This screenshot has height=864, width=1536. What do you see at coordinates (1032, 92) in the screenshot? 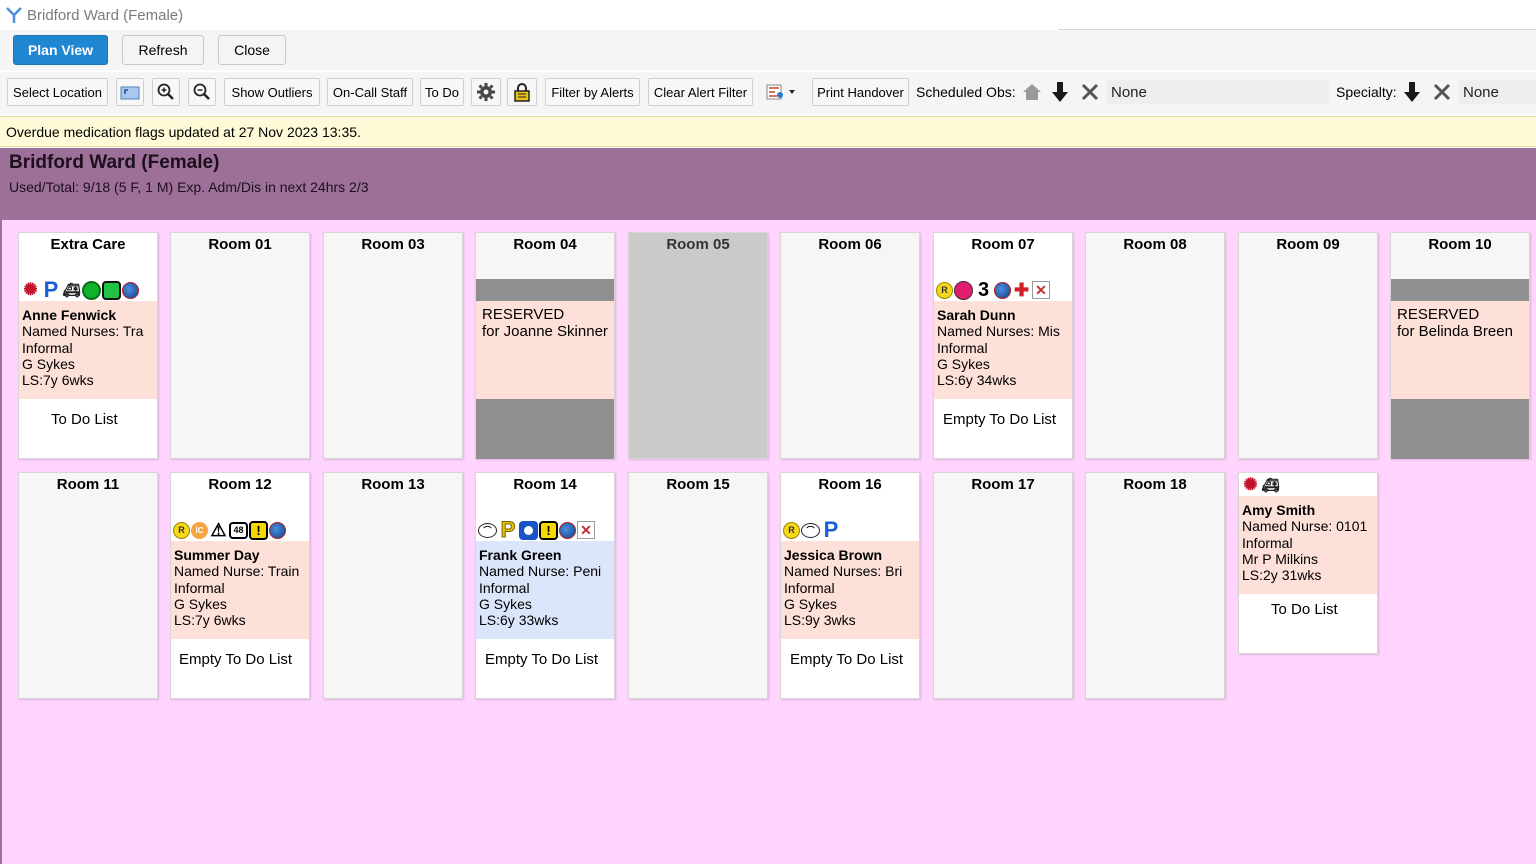
I see `home-icon` at bounding box center [1032, 92].